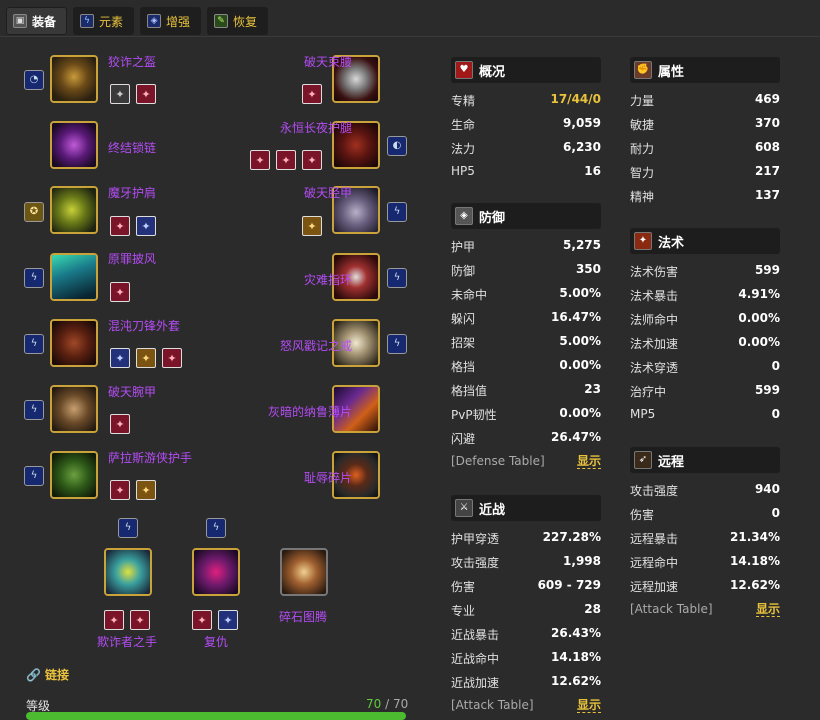 Image resolution: width=820 pixels, height=720 pixels. What do you see at coordinates (132, 147) in the screenshot?
I see `item-name-neck: 终结锁链` at bounding box center [132, 147].